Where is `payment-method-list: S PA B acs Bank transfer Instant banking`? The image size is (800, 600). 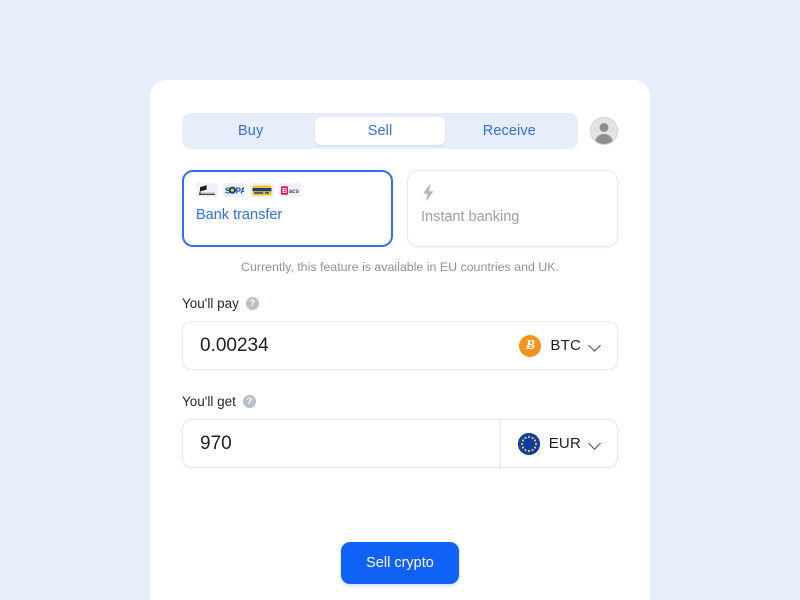 payment-method-list: S PA B acs Bank transfer Instant banking is located at coordinates (400, 208).